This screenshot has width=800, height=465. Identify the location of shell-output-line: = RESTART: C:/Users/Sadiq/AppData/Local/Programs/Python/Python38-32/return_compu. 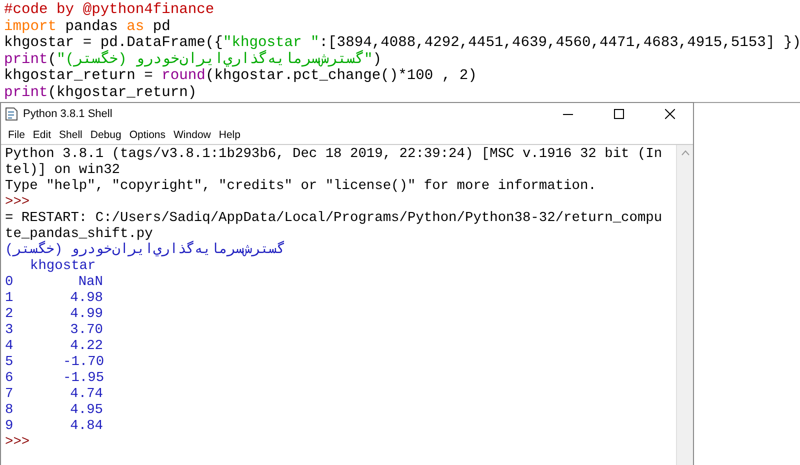
(333, 219).